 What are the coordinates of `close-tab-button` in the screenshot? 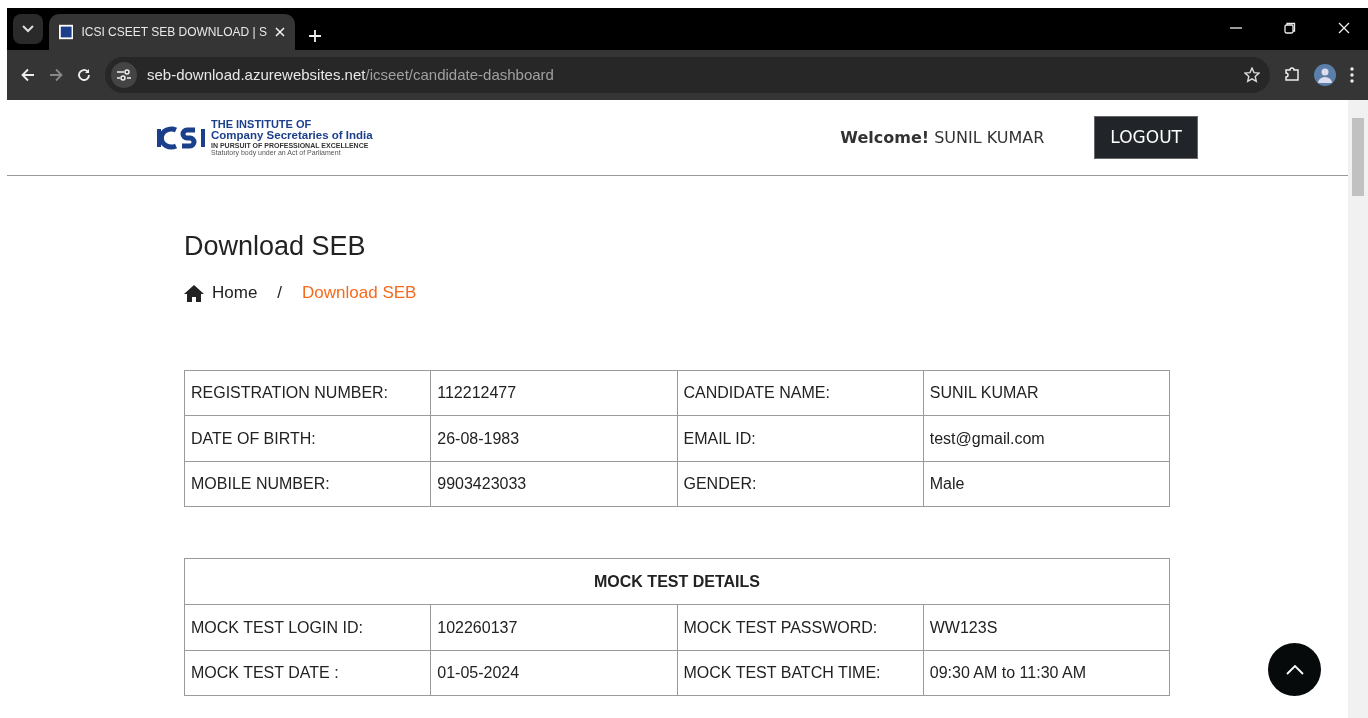 It's located at (280, 32).